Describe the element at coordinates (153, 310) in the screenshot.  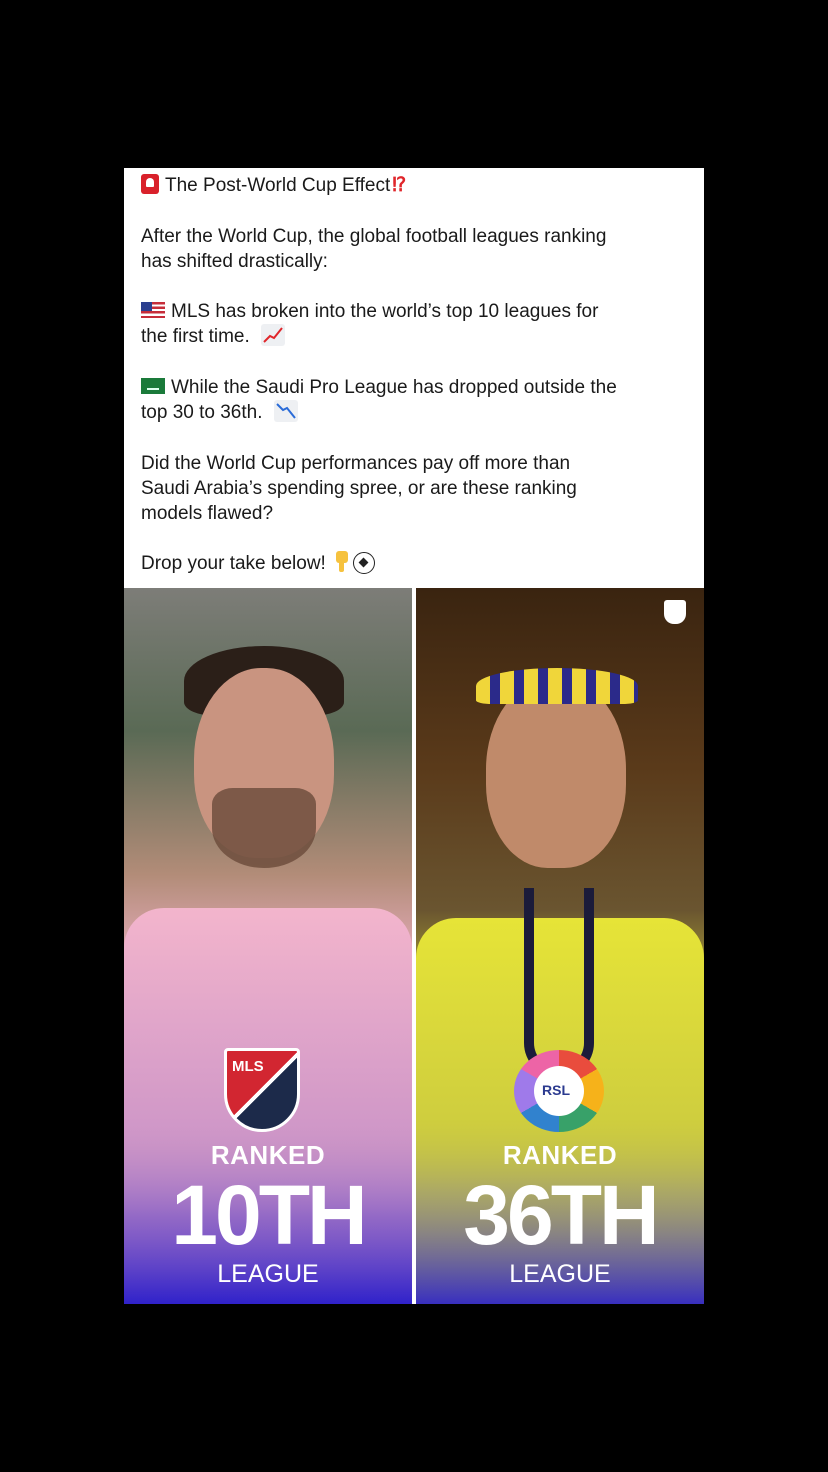
I see `us-flag-icon` at that location.